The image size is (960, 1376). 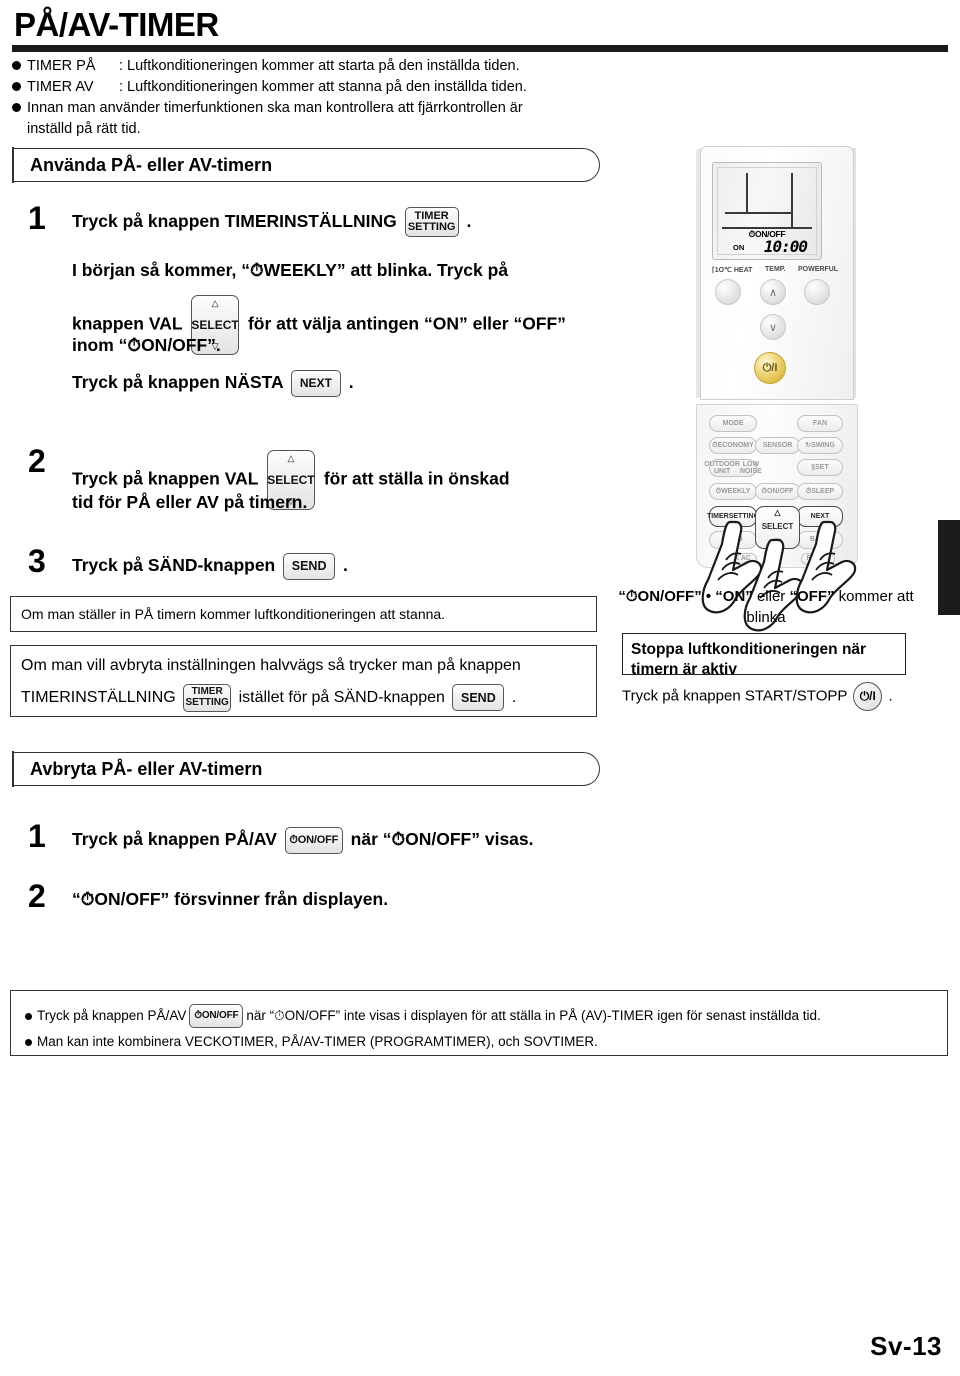 I want to click on step-3-line-1: Tryck på SÄND-knappen SEND ., so click(x=357, y=565).